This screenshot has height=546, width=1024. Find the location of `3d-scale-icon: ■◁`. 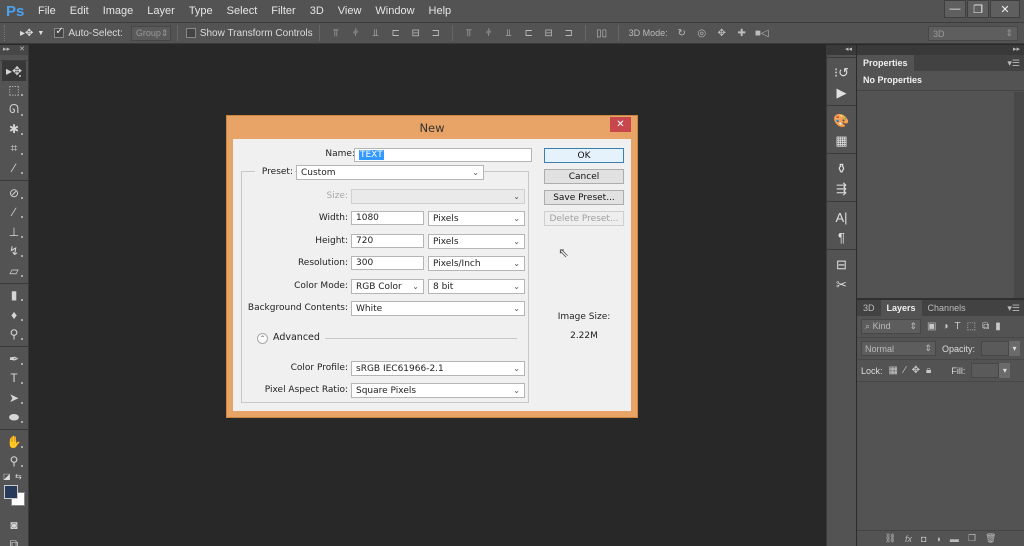

3d-scale-icon: ■◁ is located at coordinates (762, 33).